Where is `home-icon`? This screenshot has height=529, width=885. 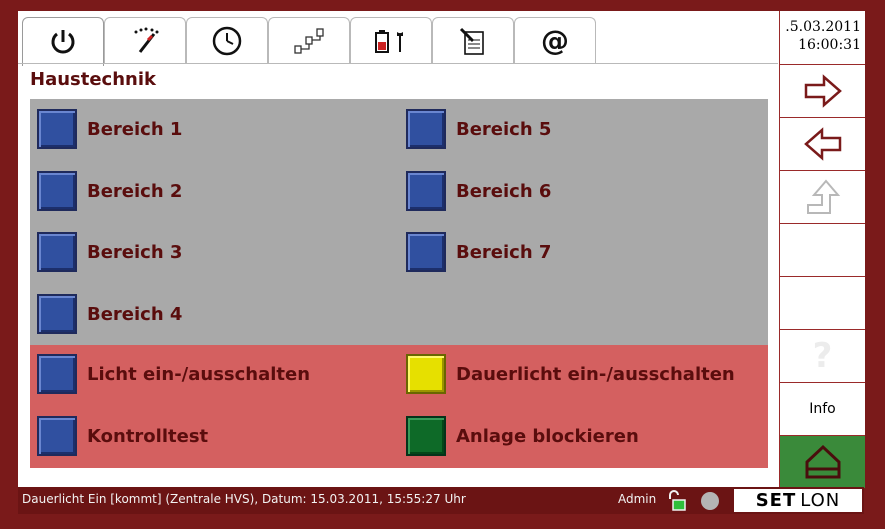
home-icon is located at coordinates (822, 461).